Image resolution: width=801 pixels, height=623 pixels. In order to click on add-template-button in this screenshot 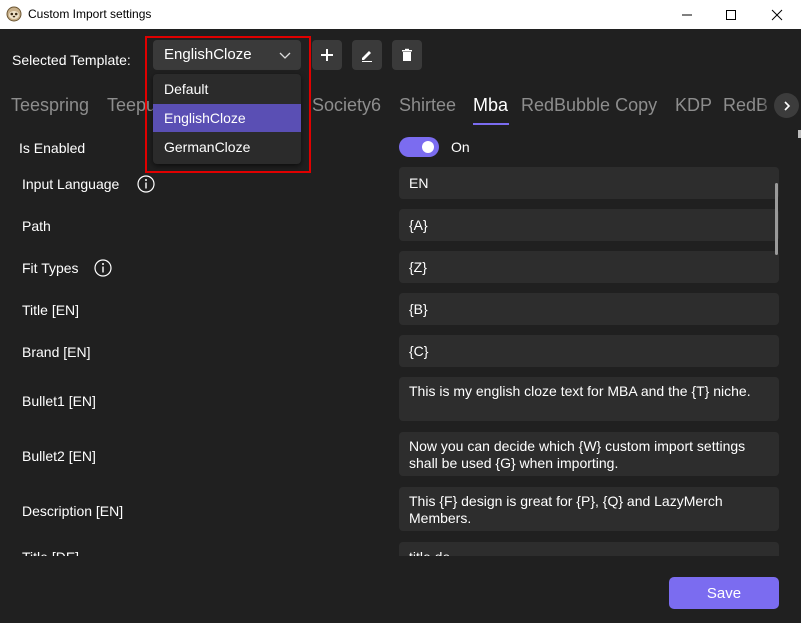, I will do `click(327, 55)`.